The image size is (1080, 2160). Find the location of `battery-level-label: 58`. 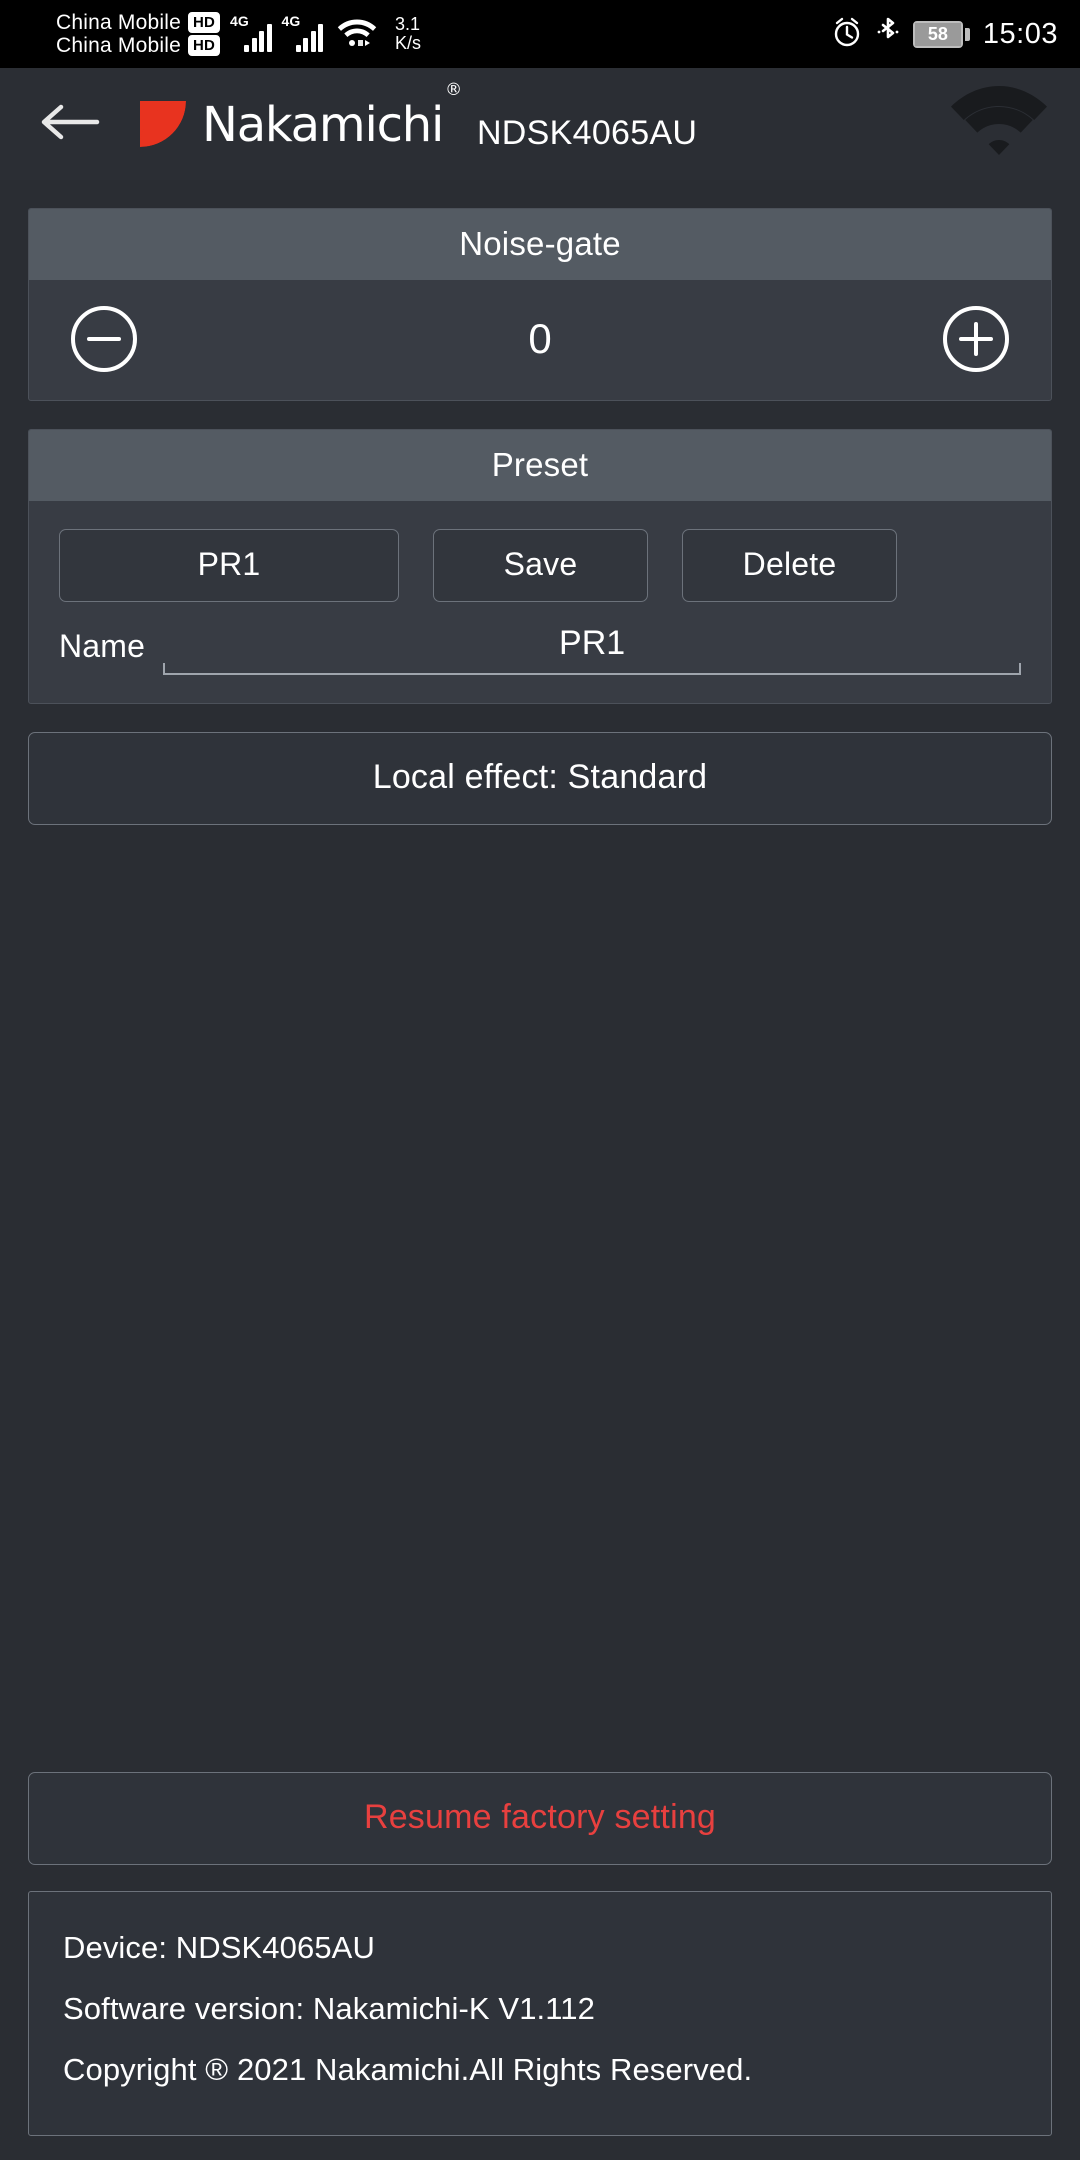

battery-level-label: 58 is located at coordinates (937, 34).